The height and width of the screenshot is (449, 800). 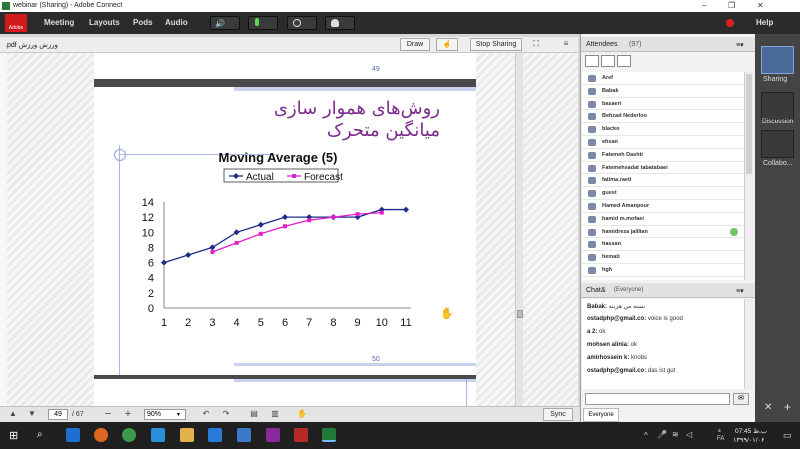 What do you see at coordinates (129, 435) in the screenshot?
I see `chrome-icon` at bounding box center [129, 435].